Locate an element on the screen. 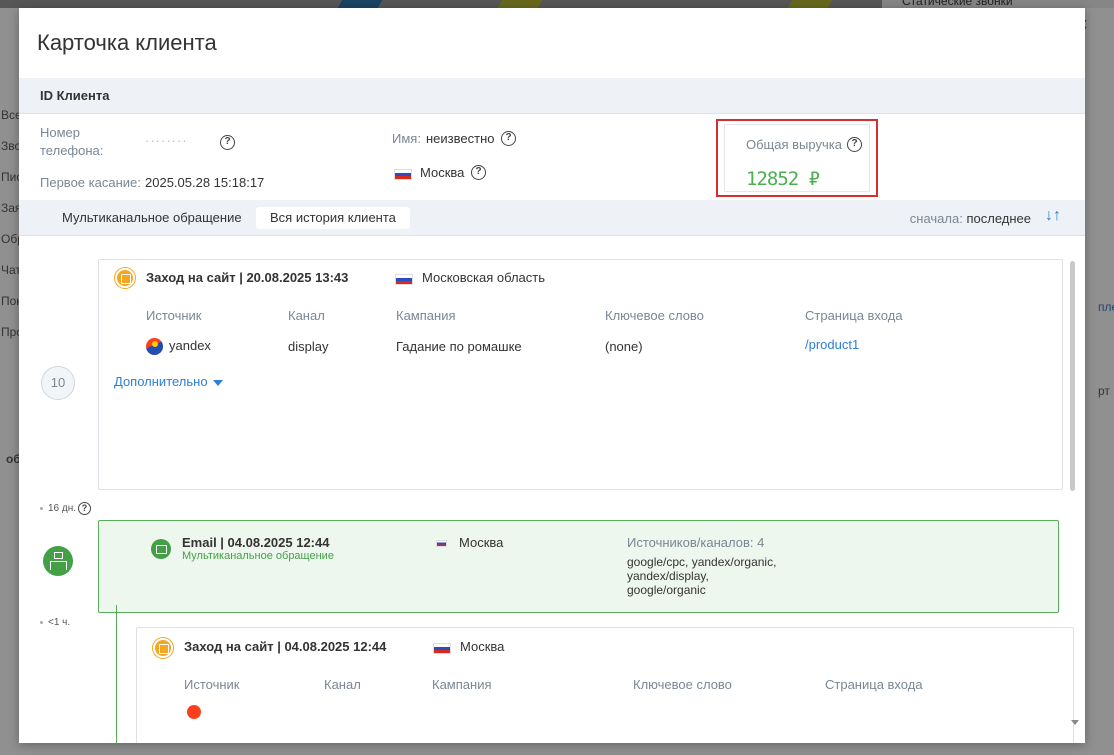 This screenshot has height=755, width=1114. revenue-panel: Общая выручка ? 12852 ₽ is located at coordinates (797, 158).